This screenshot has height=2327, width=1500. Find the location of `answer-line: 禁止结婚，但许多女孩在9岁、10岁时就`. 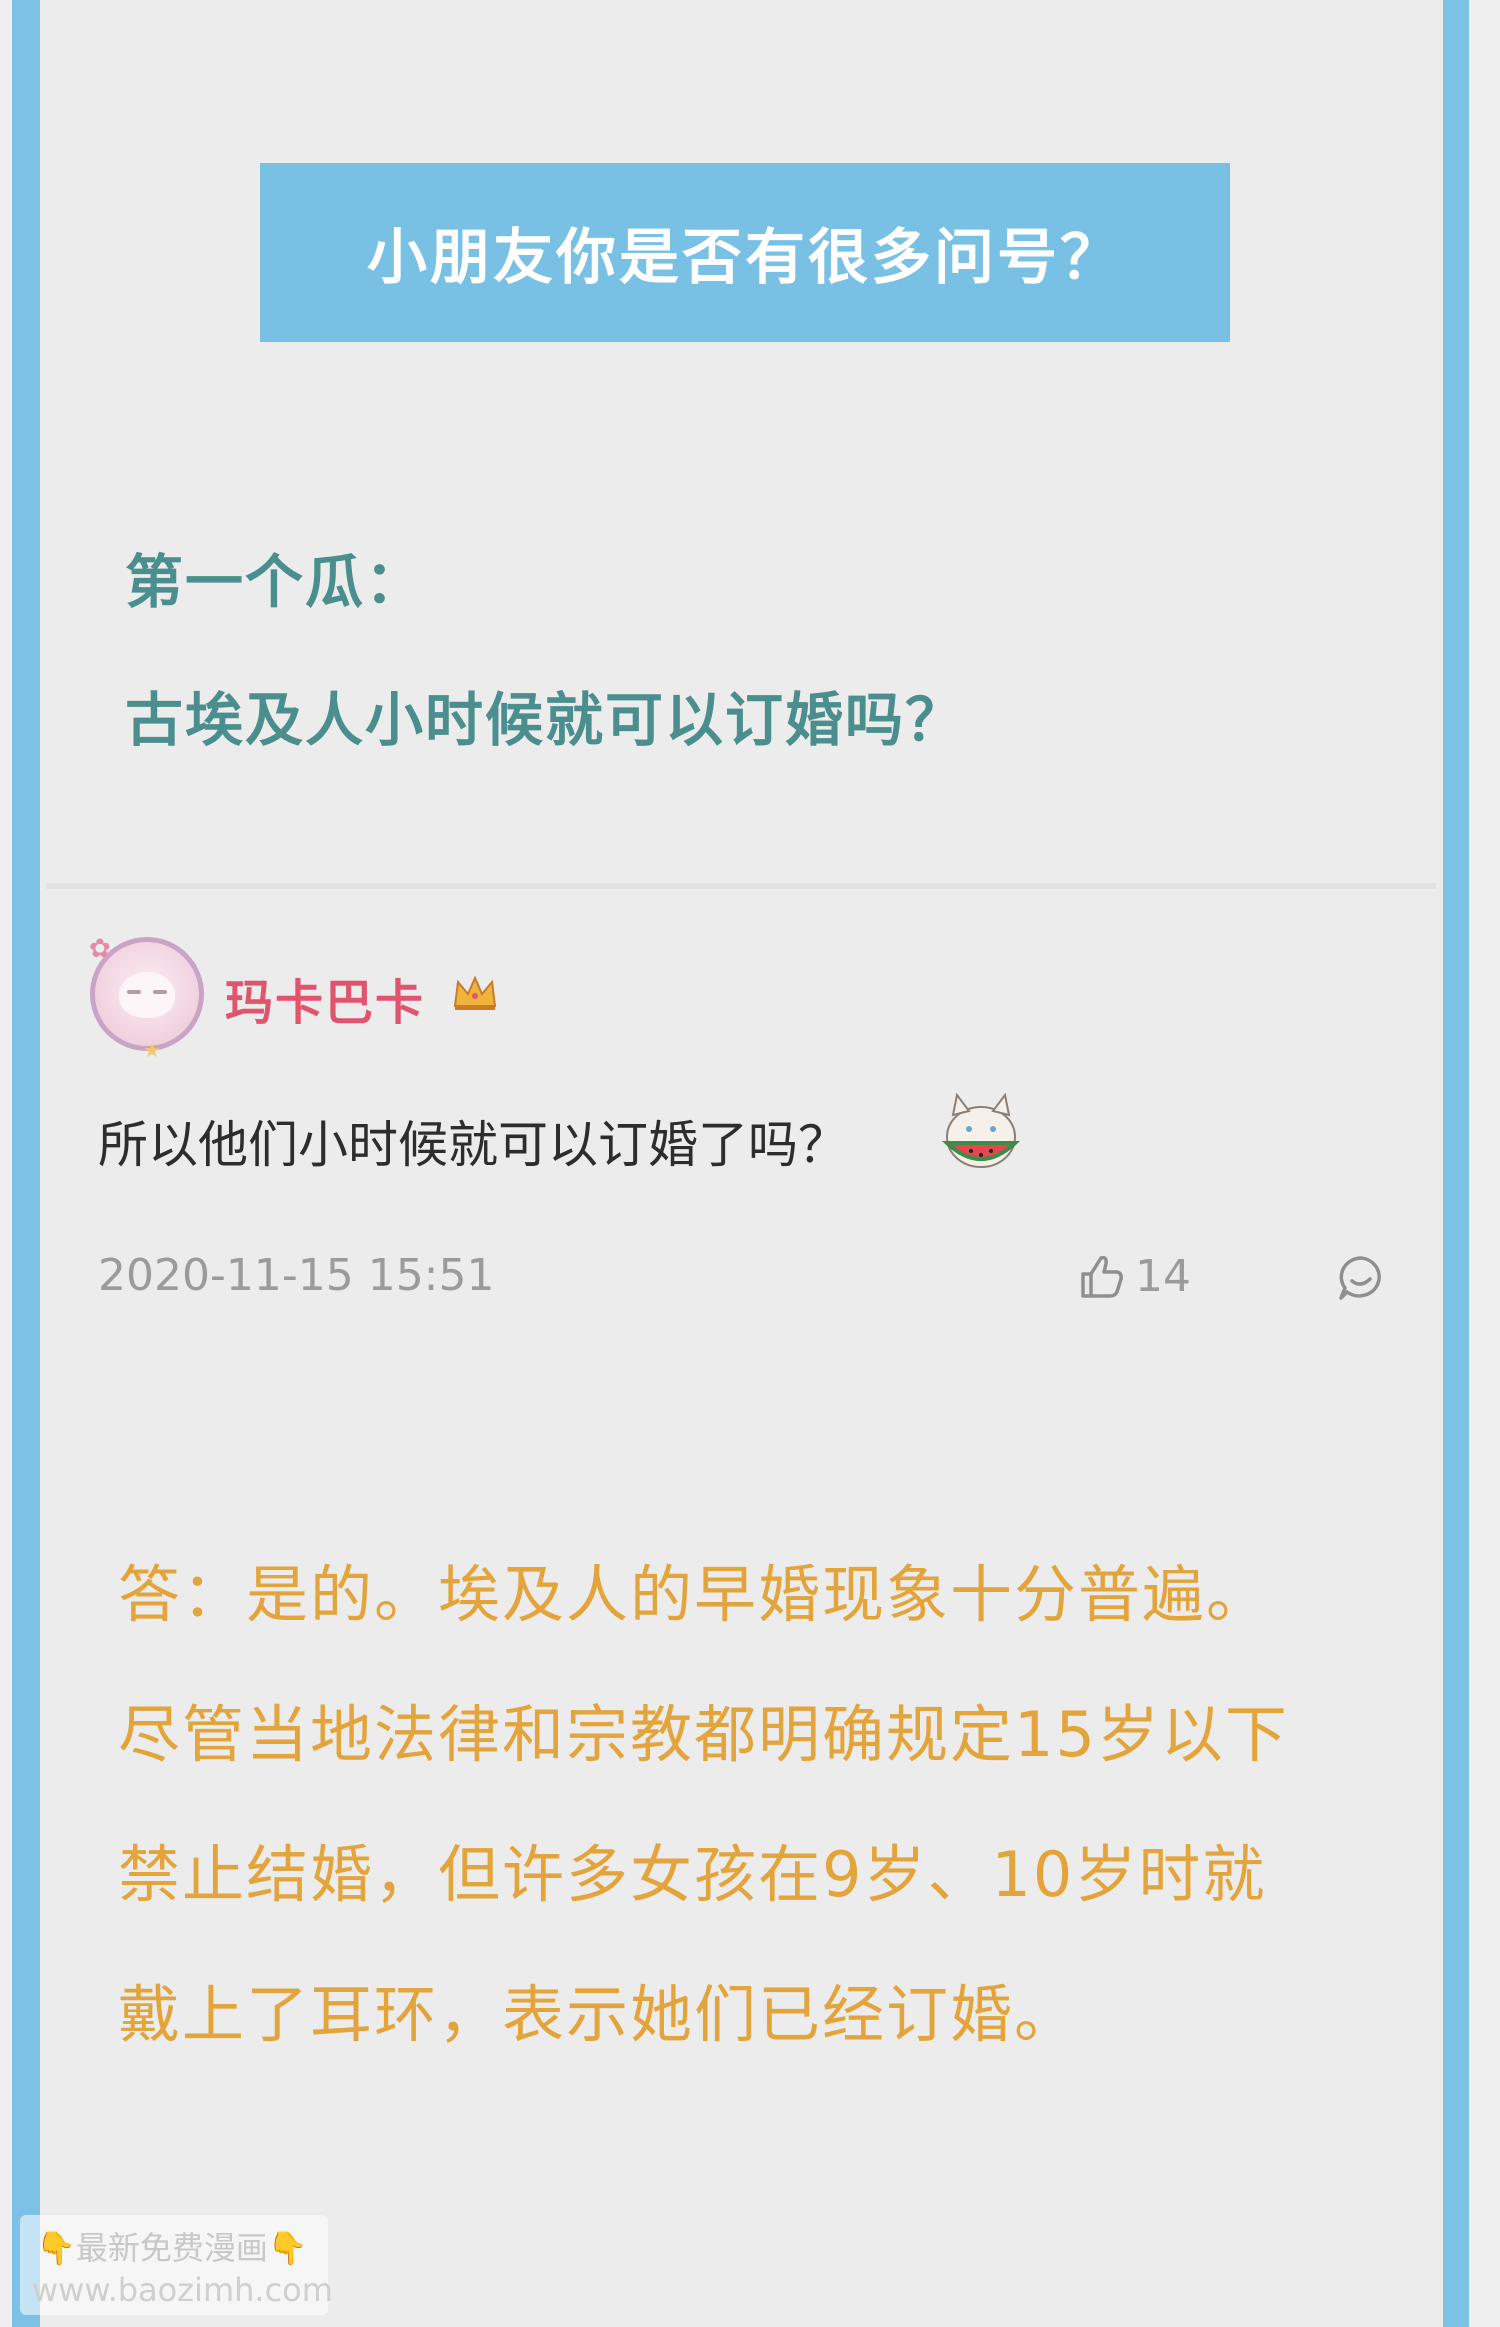

answer-line: 禁止结婚，但许多女孩在9岁、10岁时就 is located at coordinates (692, 1874).